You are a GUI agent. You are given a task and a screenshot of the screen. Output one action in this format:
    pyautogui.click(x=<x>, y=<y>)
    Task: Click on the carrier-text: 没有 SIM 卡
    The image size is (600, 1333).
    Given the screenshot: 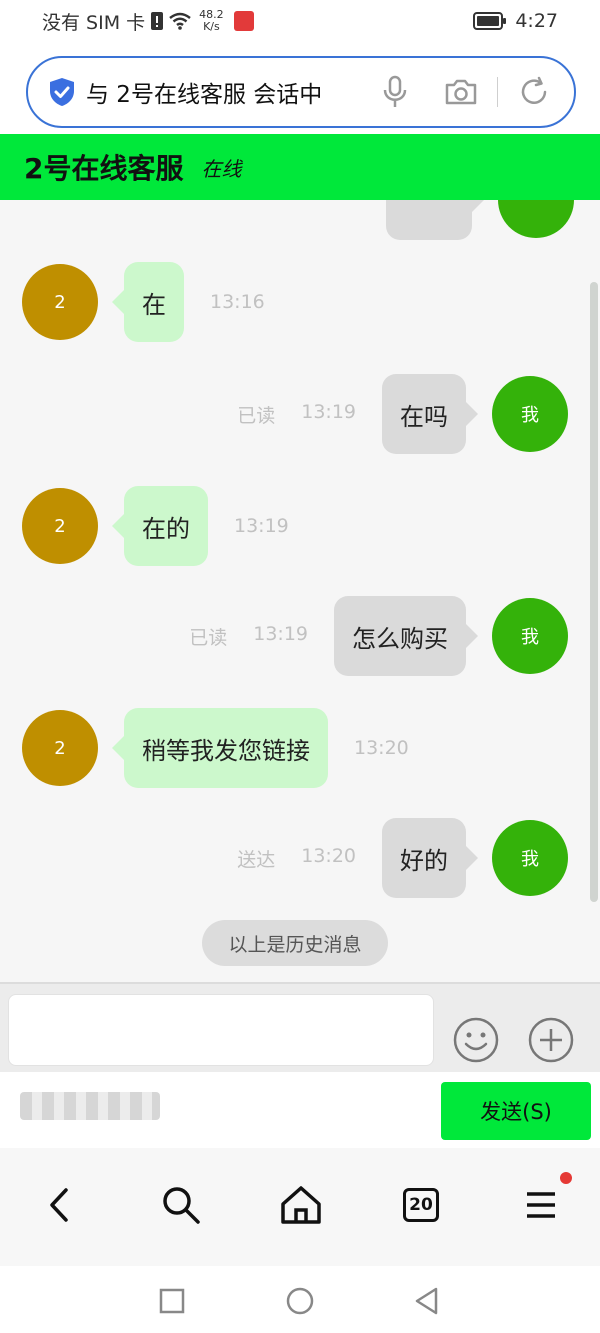 What is the action you would take?
    pyautogui.click(x=94, y=22)
    